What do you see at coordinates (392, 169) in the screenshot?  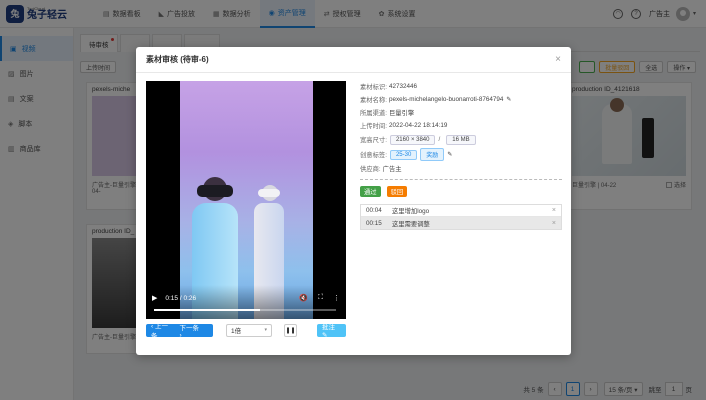 I see `asset-supplier: 广告主` at bounding box center [392, 169].